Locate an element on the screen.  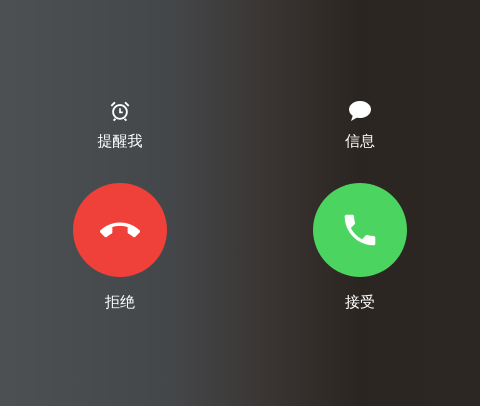
phone-handset-icon is located at coordinates (360, 229).